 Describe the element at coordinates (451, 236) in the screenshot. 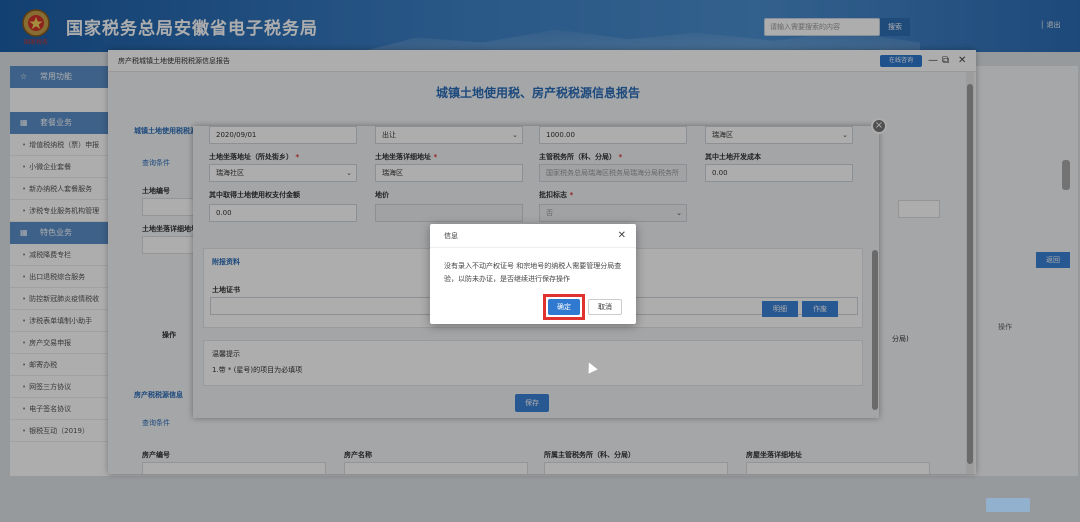

I see `dialog-title: 信息` at that location.